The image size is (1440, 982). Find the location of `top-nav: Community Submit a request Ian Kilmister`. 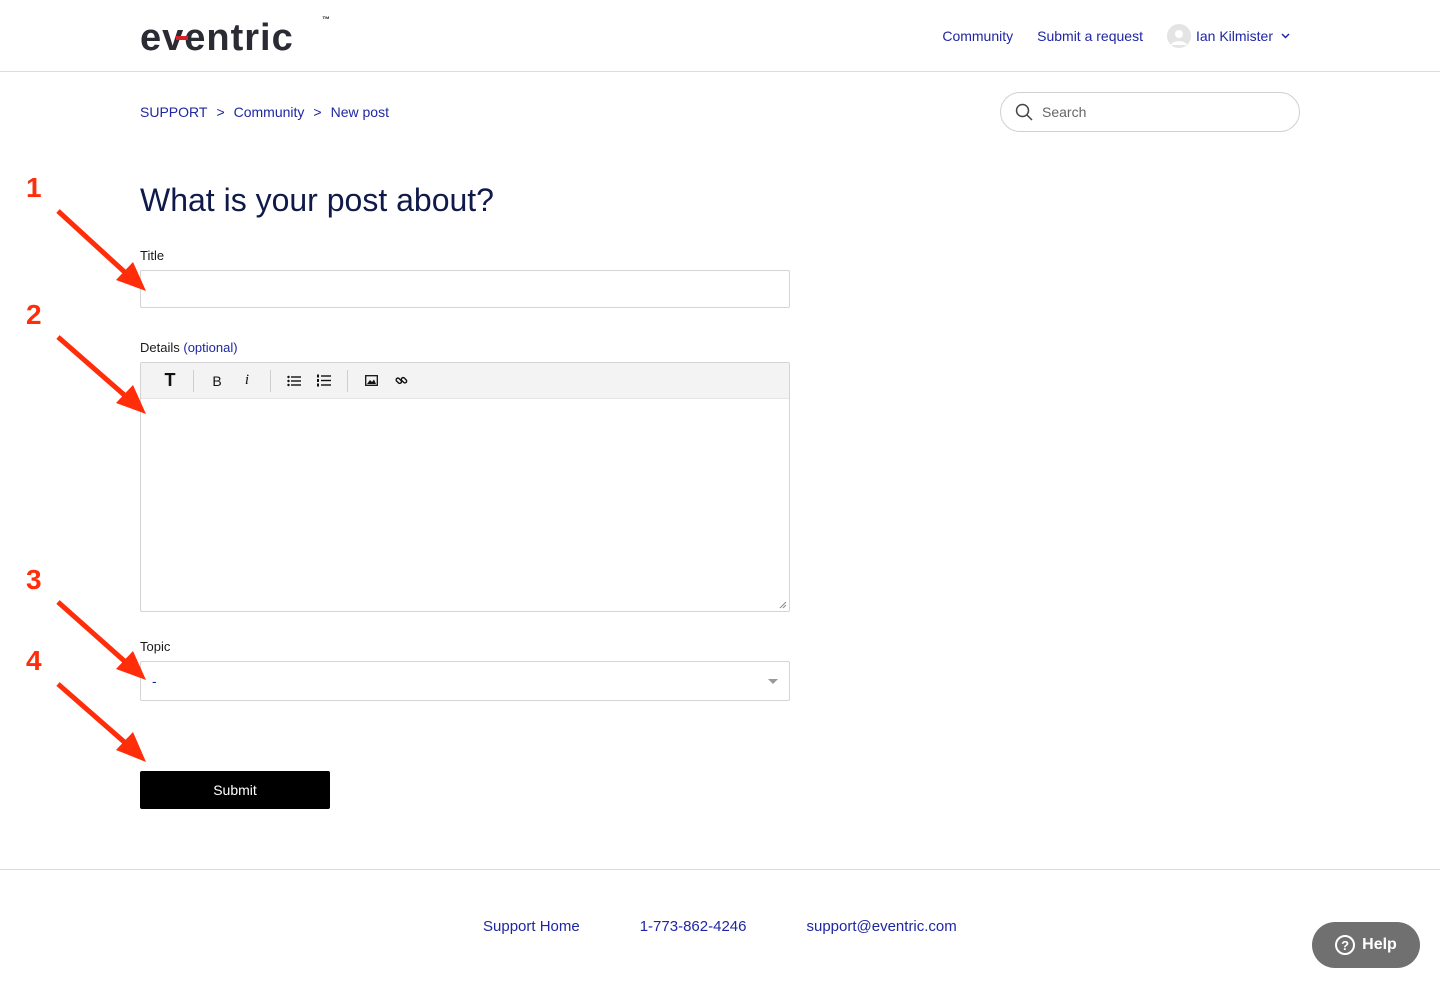

top-nav: Community Submit a request Ian Kilmister is located at coordinates (1116, 36).